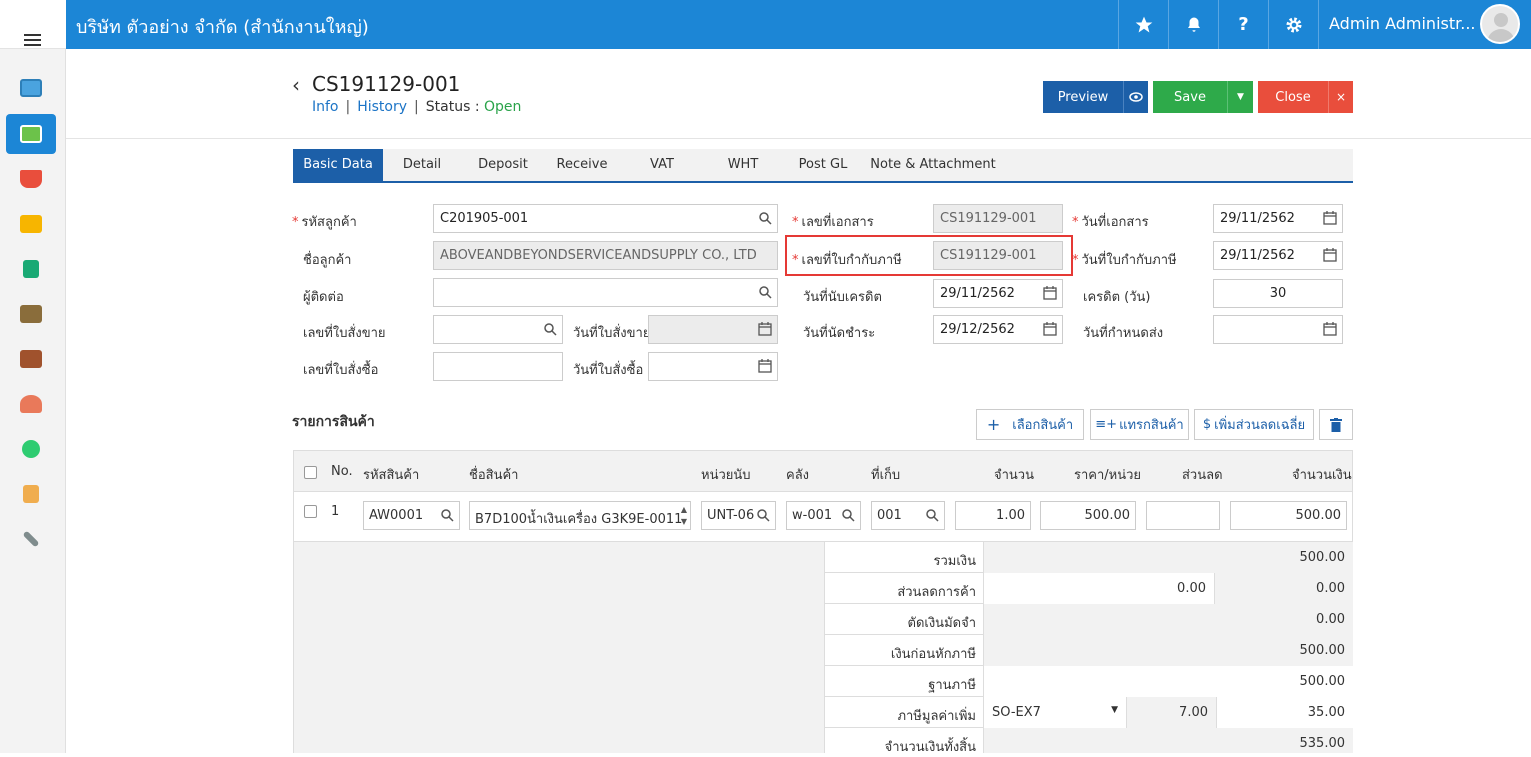 This screenshot has height=757, width=1531. I want to click on tab-post-gl: Post GL, so click(823, 165).